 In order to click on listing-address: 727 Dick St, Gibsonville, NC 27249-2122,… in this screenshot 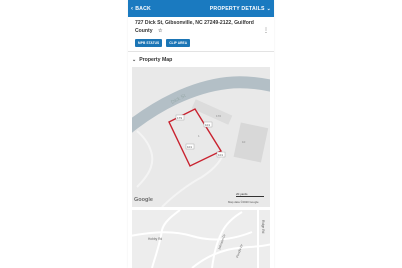, I will do `click(200, 28)`.